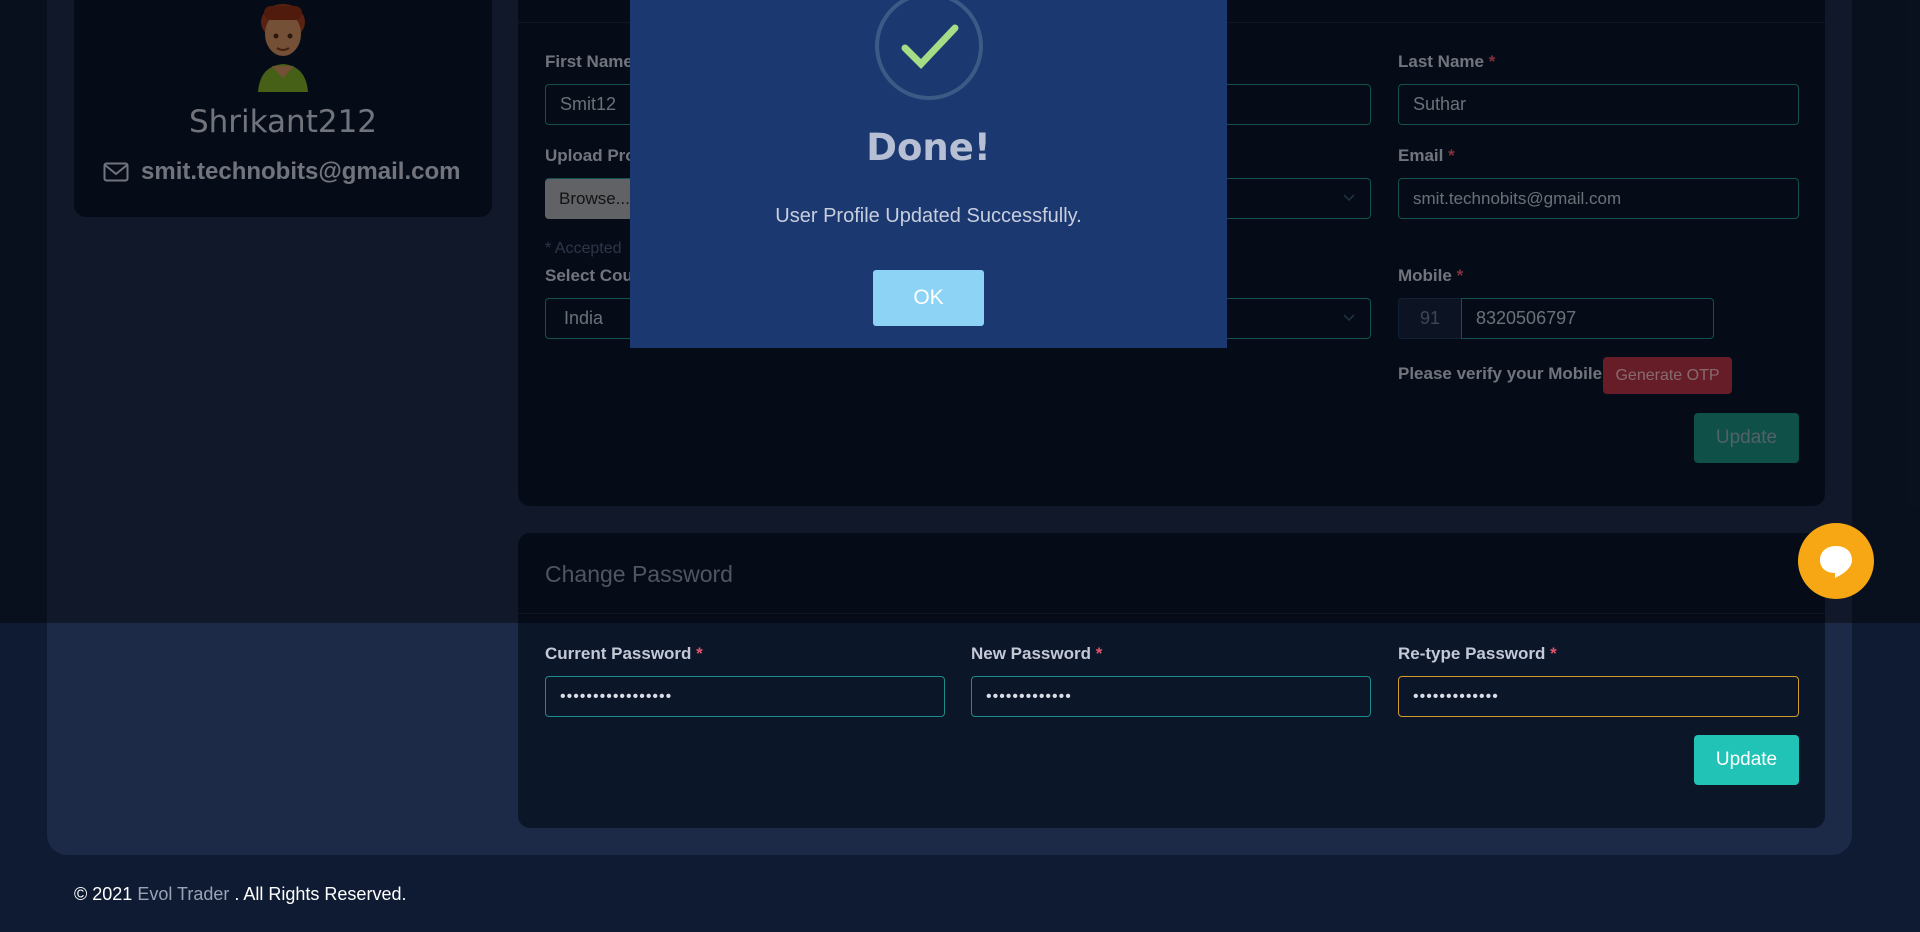 Image resolution: width=1920 pixels, height=932 pixels. I want to click on modal-title: Done!, so click(928, 147).